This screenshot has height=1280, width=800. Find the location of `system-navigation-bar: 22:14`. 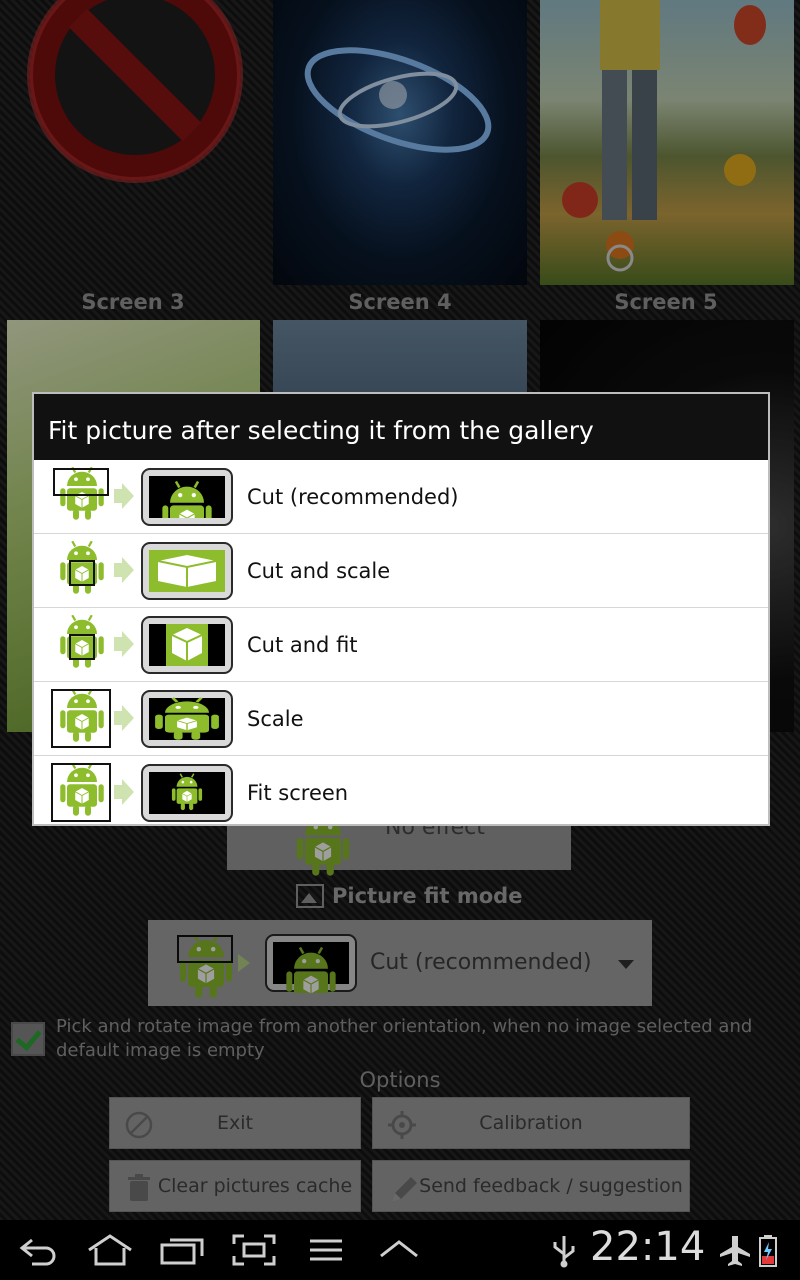

system-navigation-bar: 22:14 is located at coordinates (400, 1250).